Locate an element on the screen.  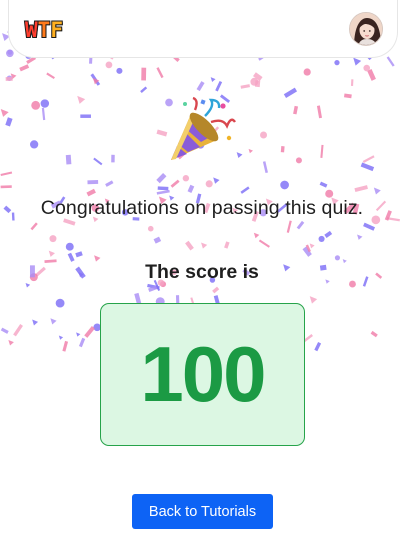
logo-letter-w: W is located at coordinates (31, 30).